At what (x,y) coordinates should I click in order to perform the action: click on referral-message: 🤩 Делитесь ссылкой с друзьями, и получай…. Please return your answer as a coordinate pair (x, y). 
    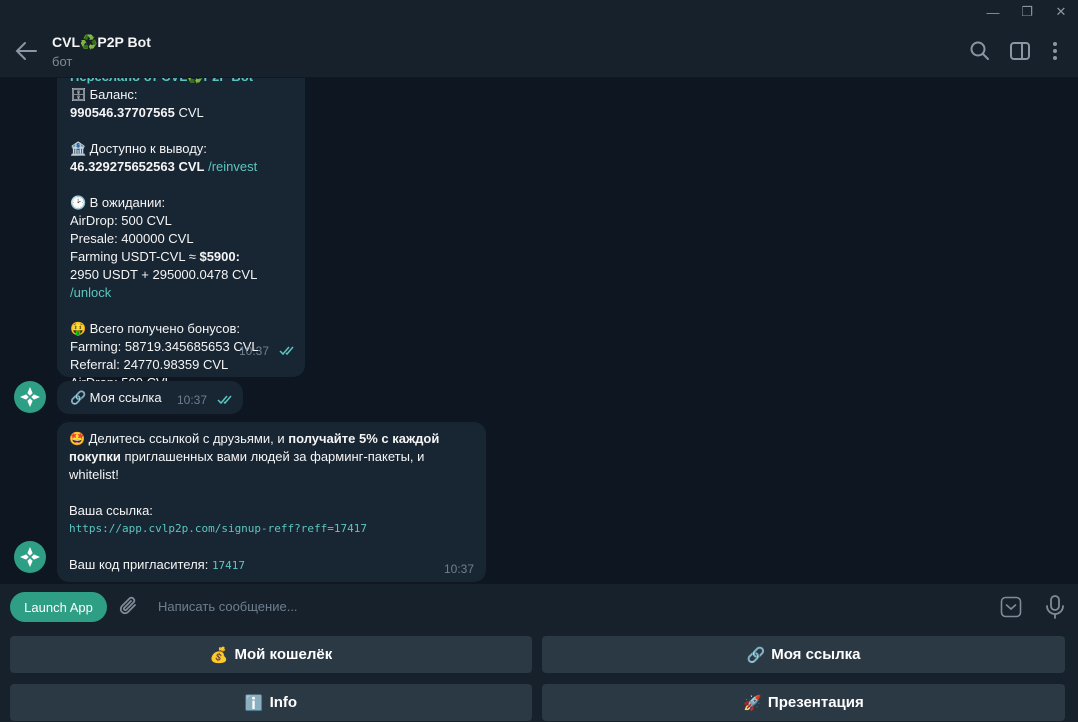
    Looking at the image, I should click on (271, 502).